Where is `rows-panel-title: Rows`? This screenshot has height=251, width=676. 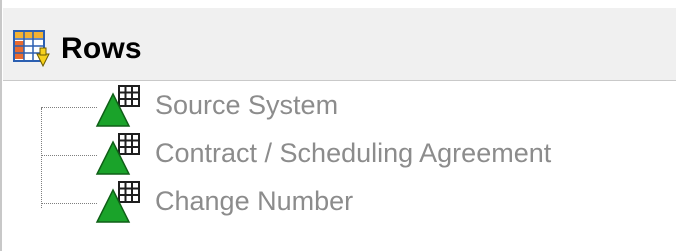 rows-panel-title: Rows is located at coordinates (101, 48).